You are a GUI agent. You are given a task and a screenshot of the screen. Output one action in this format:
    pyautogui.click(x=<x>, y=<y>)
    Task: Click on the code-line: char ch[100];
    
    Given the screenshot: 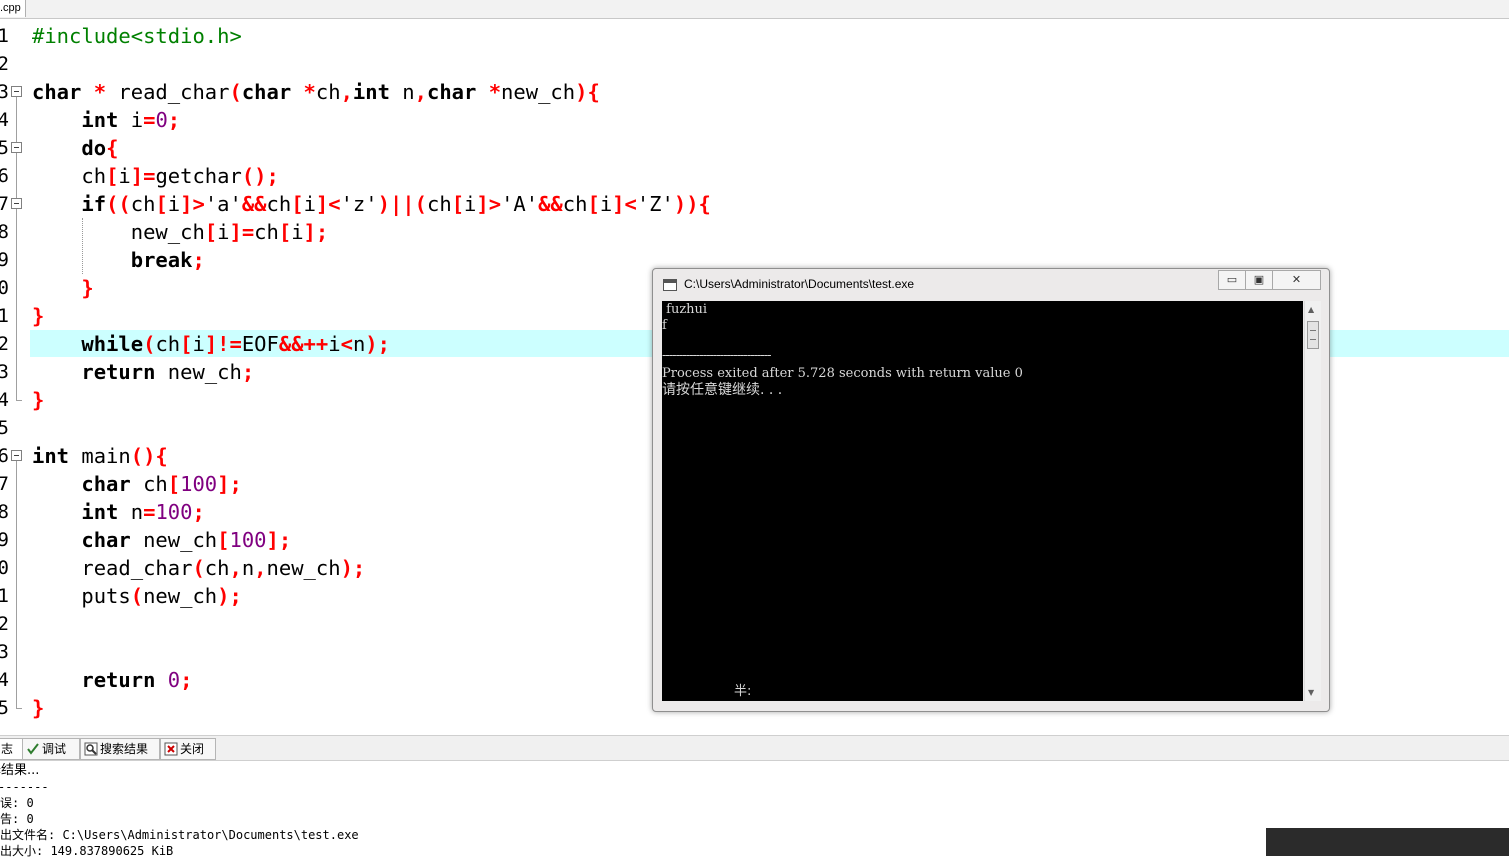 What is the action you would take?
    pyautogui.click(x=161, y=484)
    